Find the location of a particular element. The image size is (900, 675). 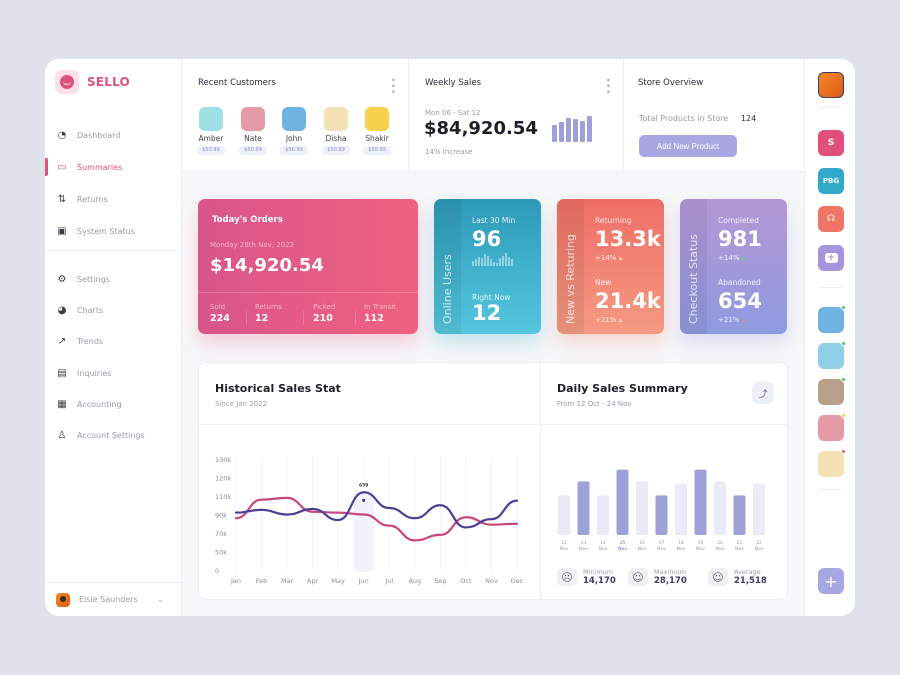

add-button: + is located at coordinates (831, 581).